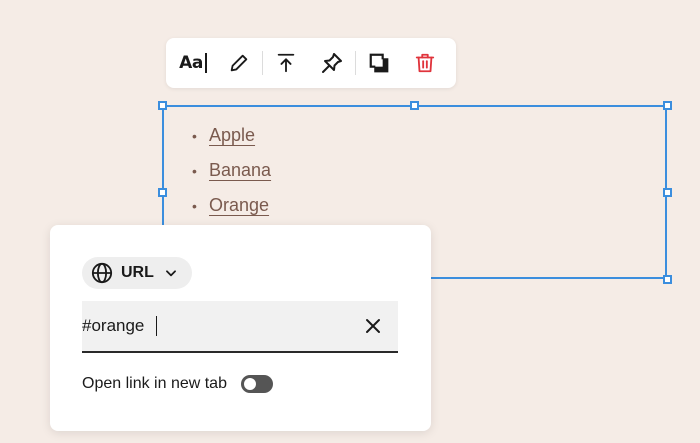 The height and width of the screenshot is (443, 700). I want to click on duplicate-button, so click(379, 63).